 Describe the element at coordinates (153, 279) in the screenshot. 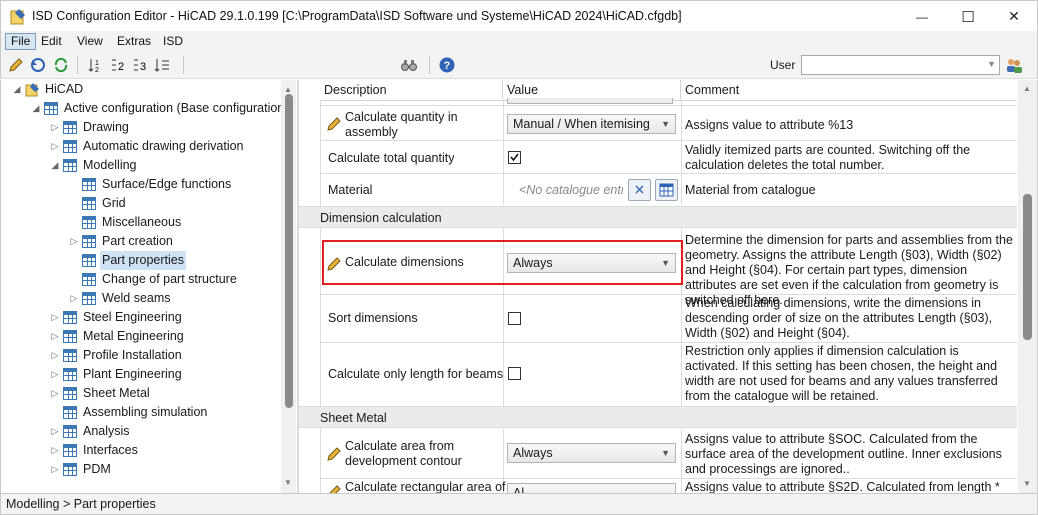

I see `tree-item: Change of part structure` at that location.